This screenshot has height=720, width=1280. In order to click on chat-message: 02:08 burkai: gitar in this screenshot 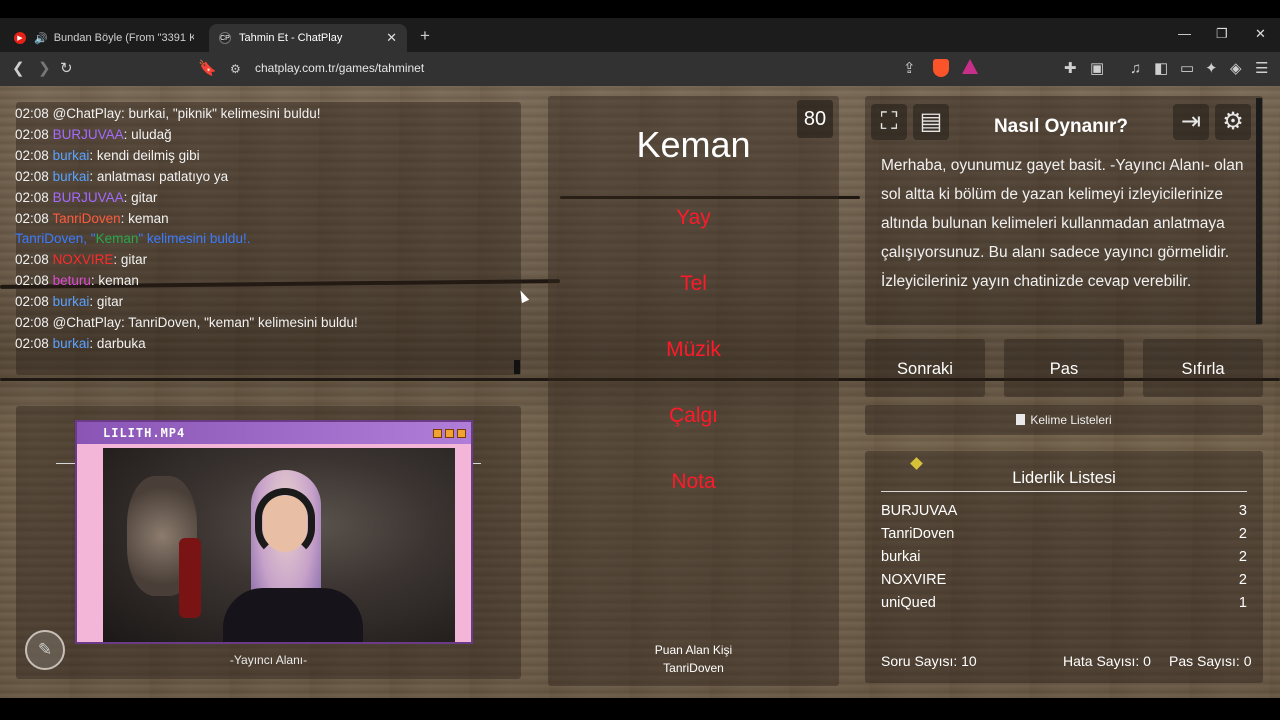, I will do `click(69, 301)`.